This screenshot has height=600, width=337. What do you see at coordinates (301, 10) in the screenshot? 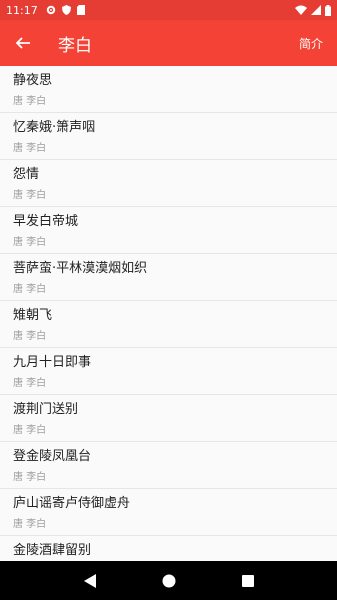
I see `wifi-icon` at bounding box center [301, 10].